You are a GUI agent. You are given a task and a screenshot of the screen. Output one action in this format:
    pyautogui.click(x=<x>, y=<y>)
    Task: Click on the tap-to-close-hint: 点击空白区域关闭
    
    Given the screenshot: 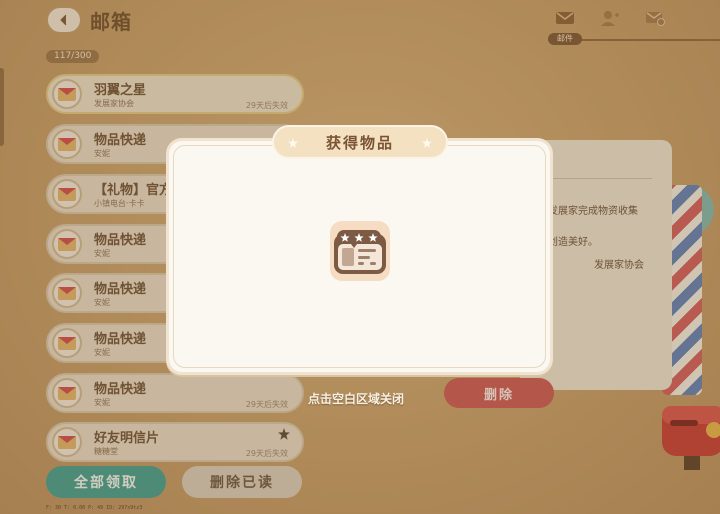 What is the action you would take?
    pyautogui.click(x=356, y=399)
    